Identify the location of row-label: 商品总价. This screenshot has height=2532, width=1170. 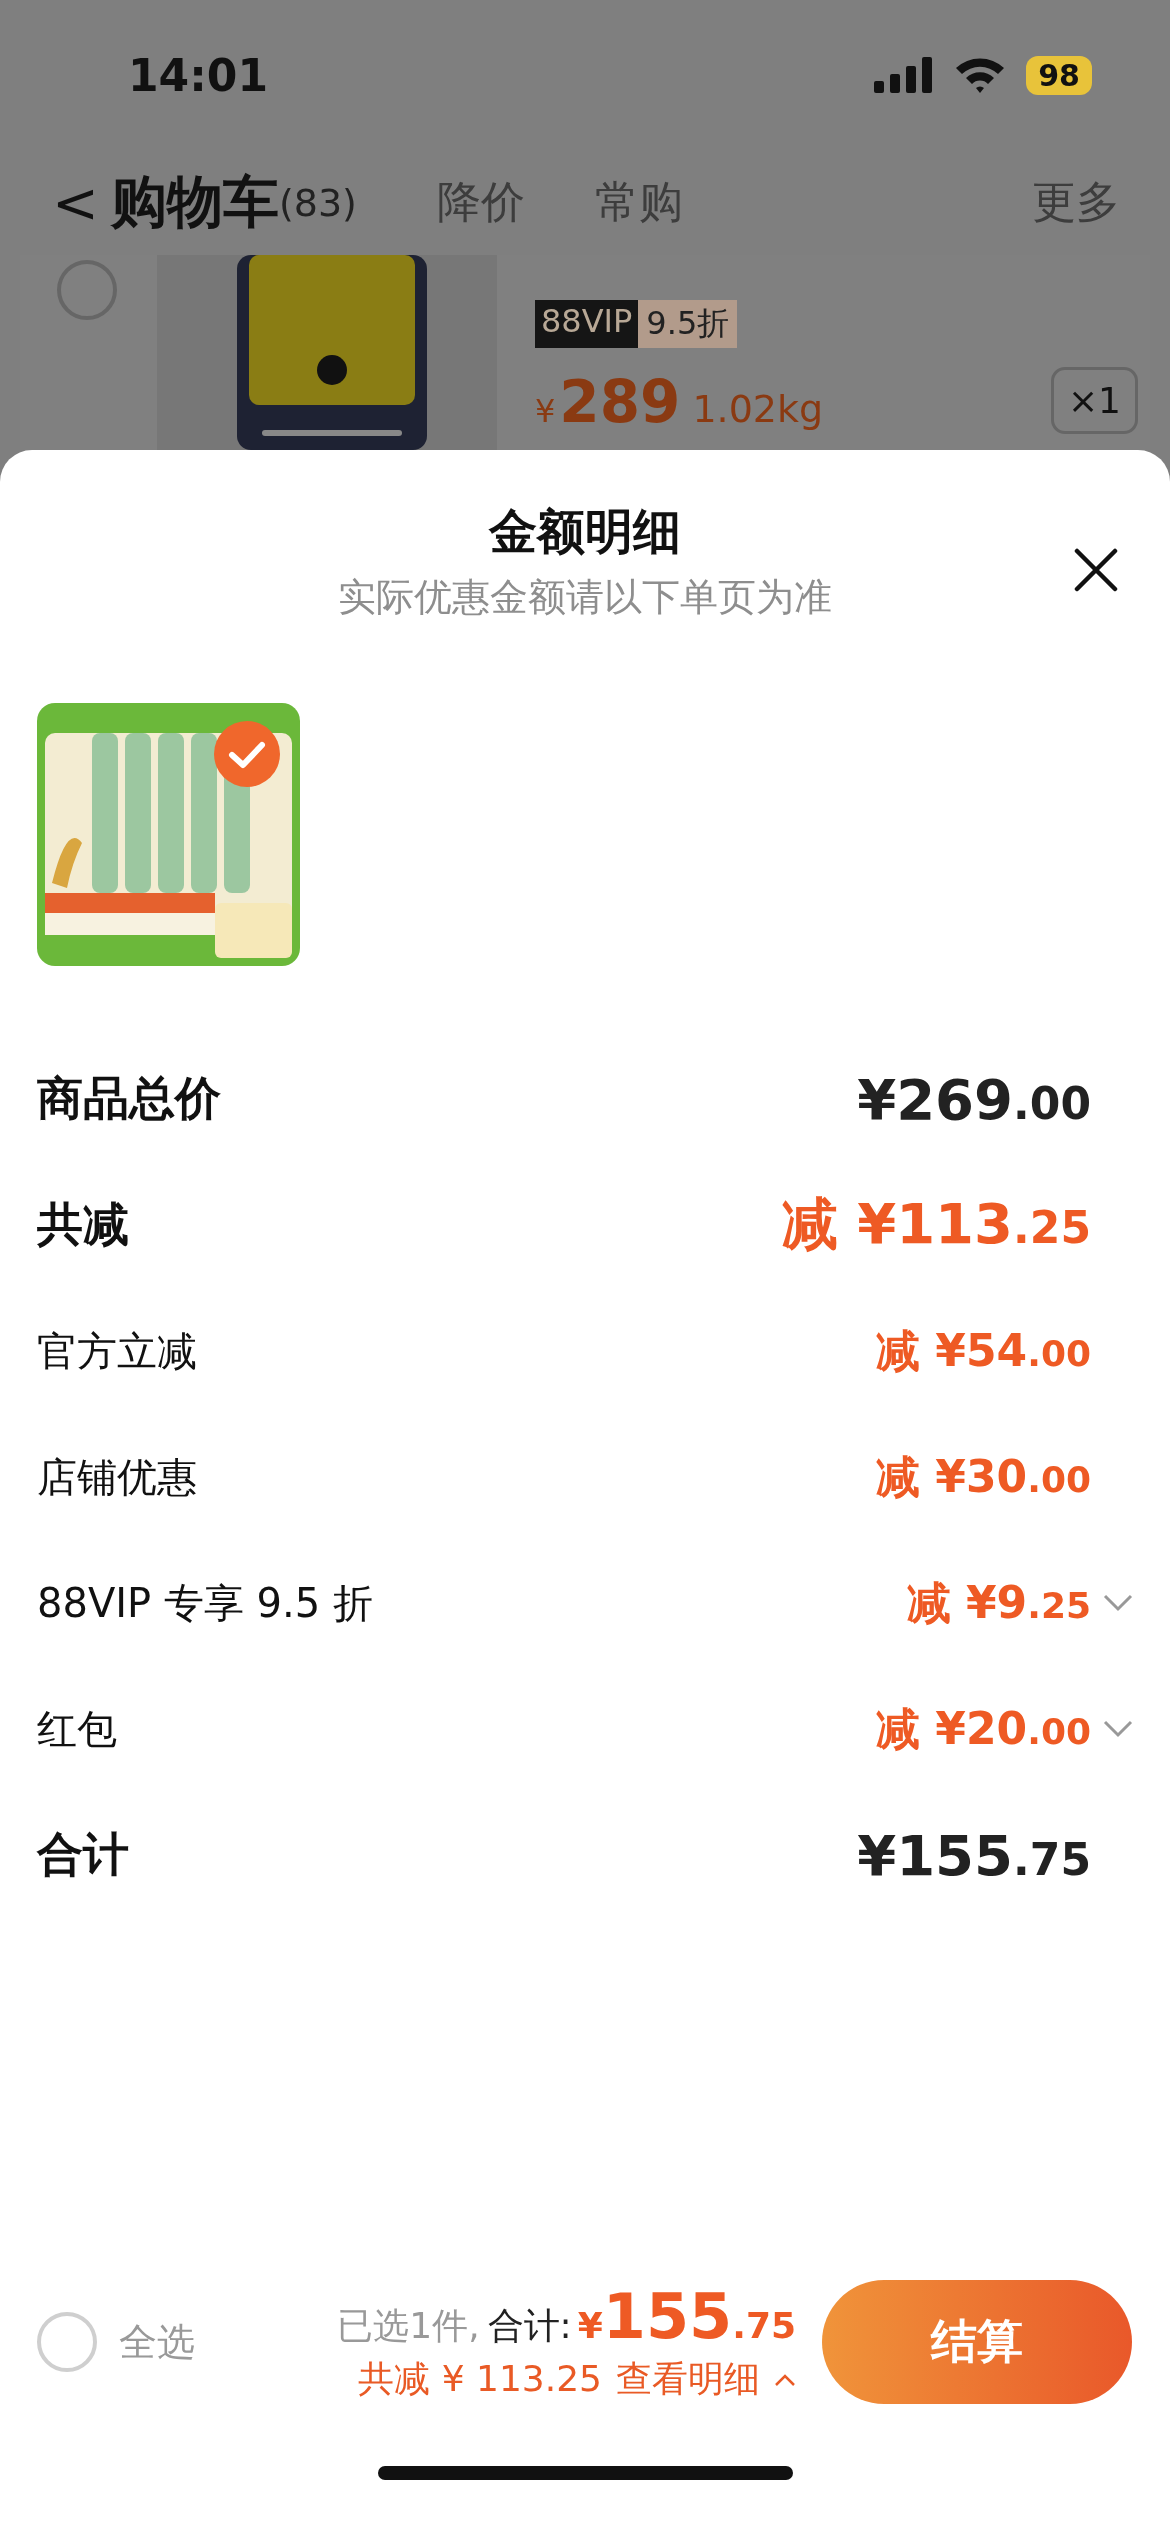
(129, 1098).